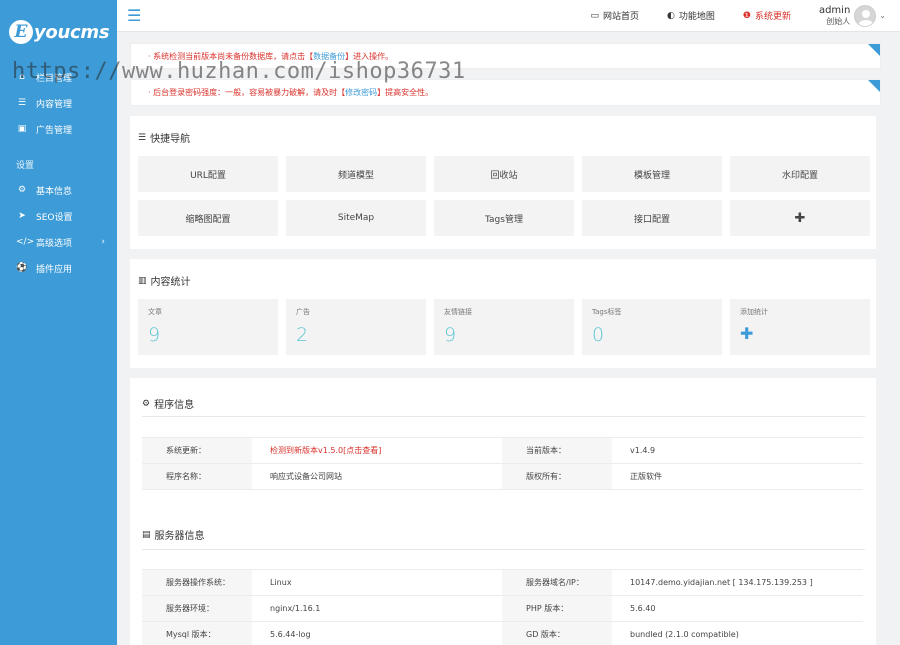  Describe the element at coordinates (22, 216) in the screenshot. I see `paper-plane-icon: ➤` at that location.